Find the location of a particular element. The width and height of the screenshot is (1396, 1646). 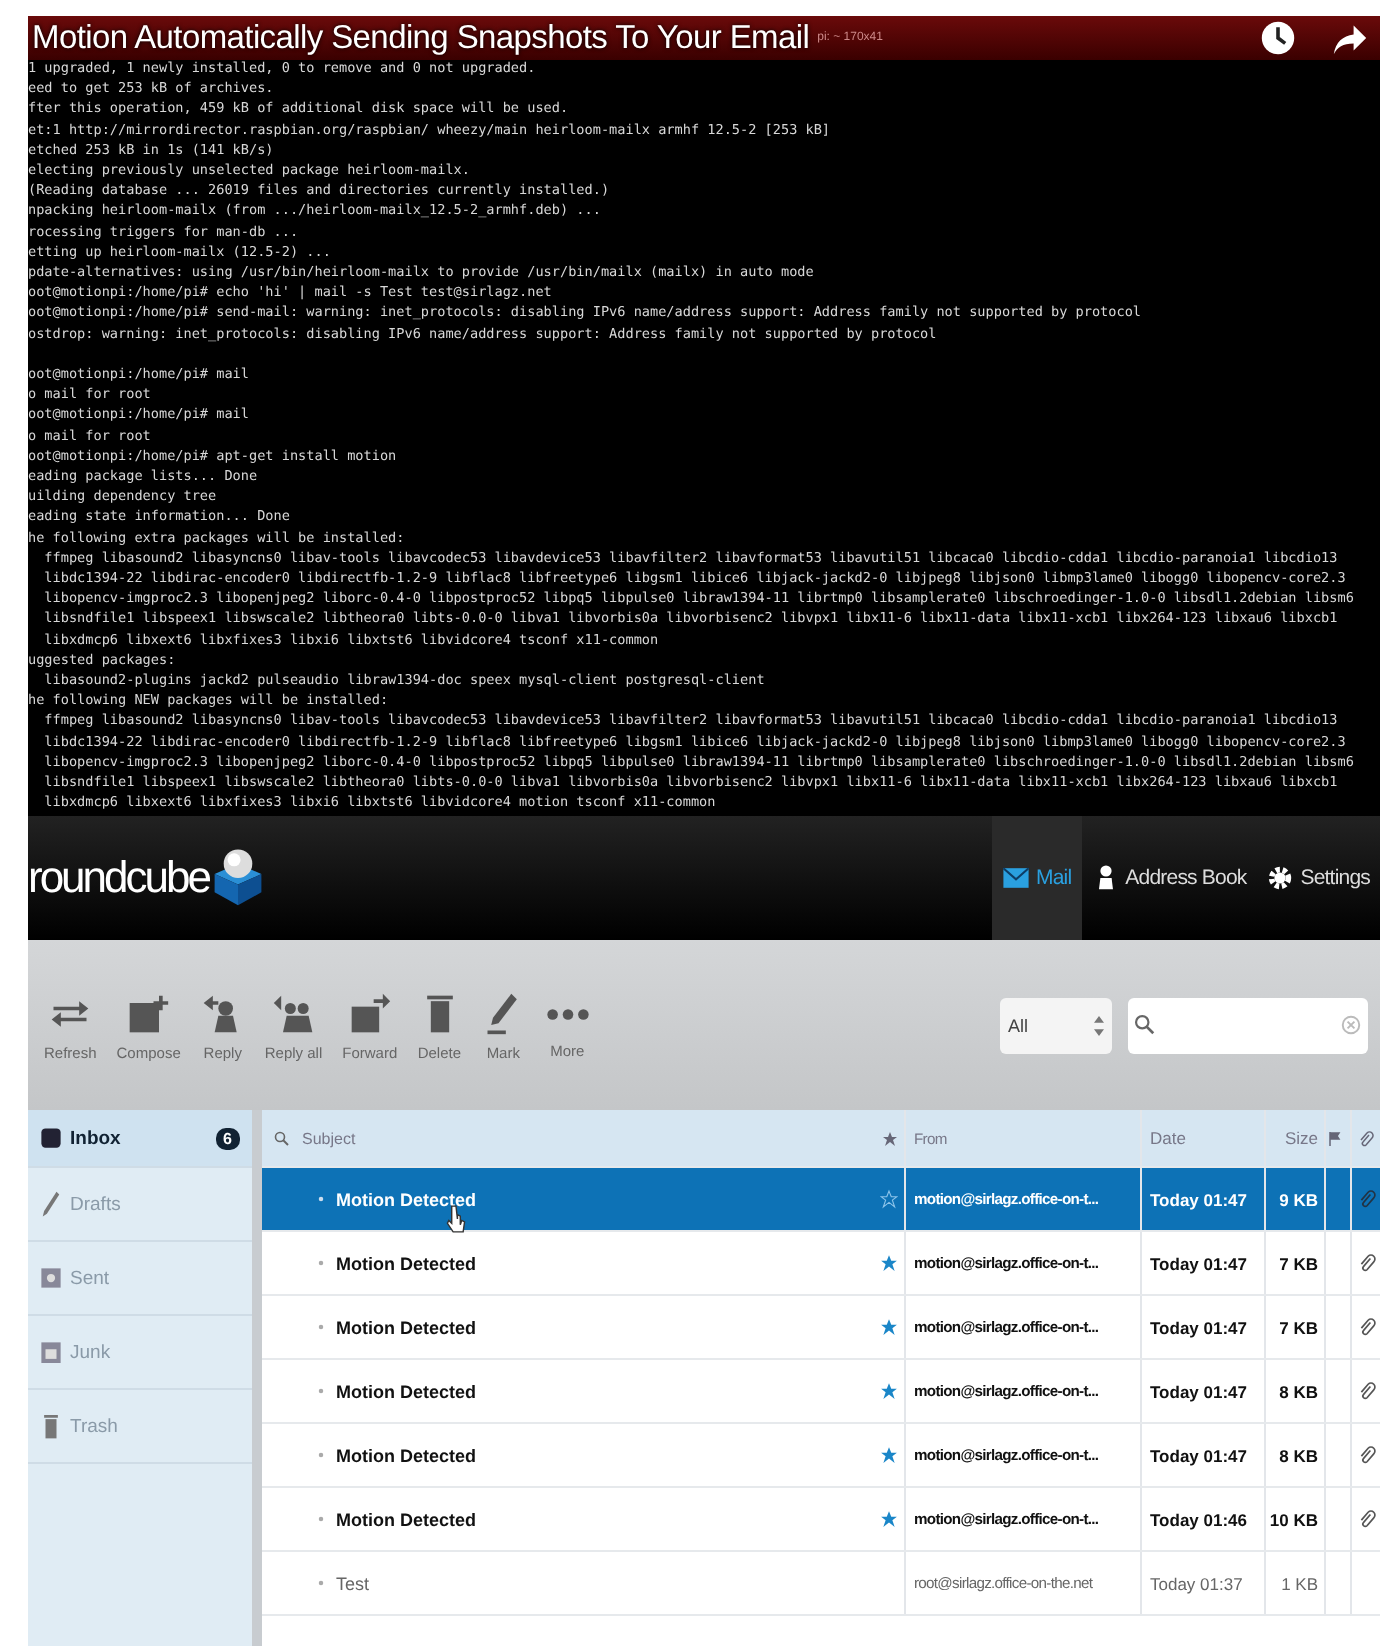

folder-item: Junk is located at coordinates (140, 1353).